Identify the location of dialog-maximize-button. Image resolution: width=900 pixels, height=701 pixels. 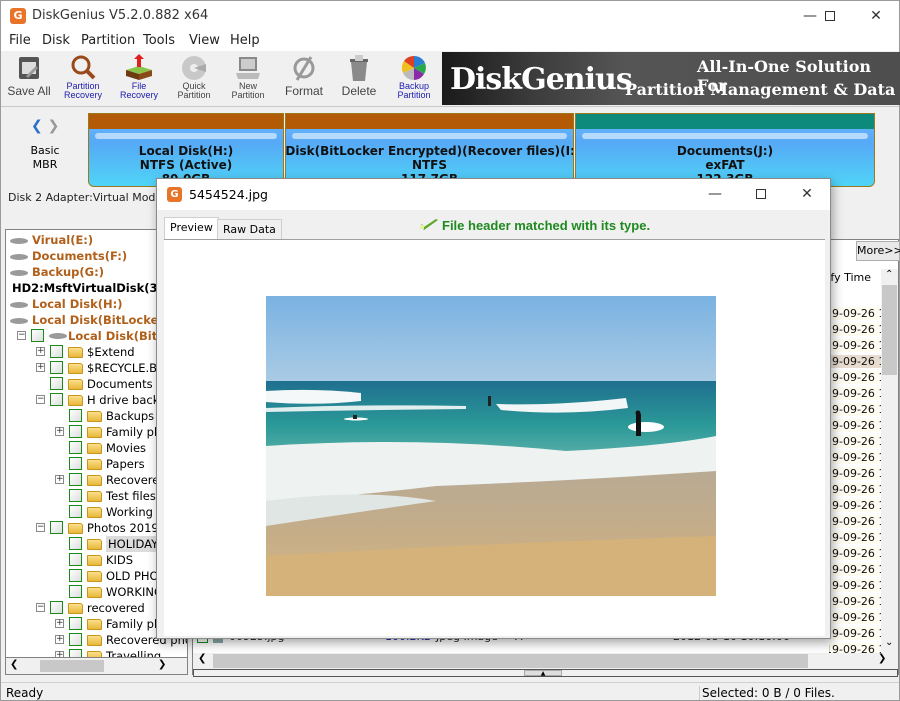
(761, 194).